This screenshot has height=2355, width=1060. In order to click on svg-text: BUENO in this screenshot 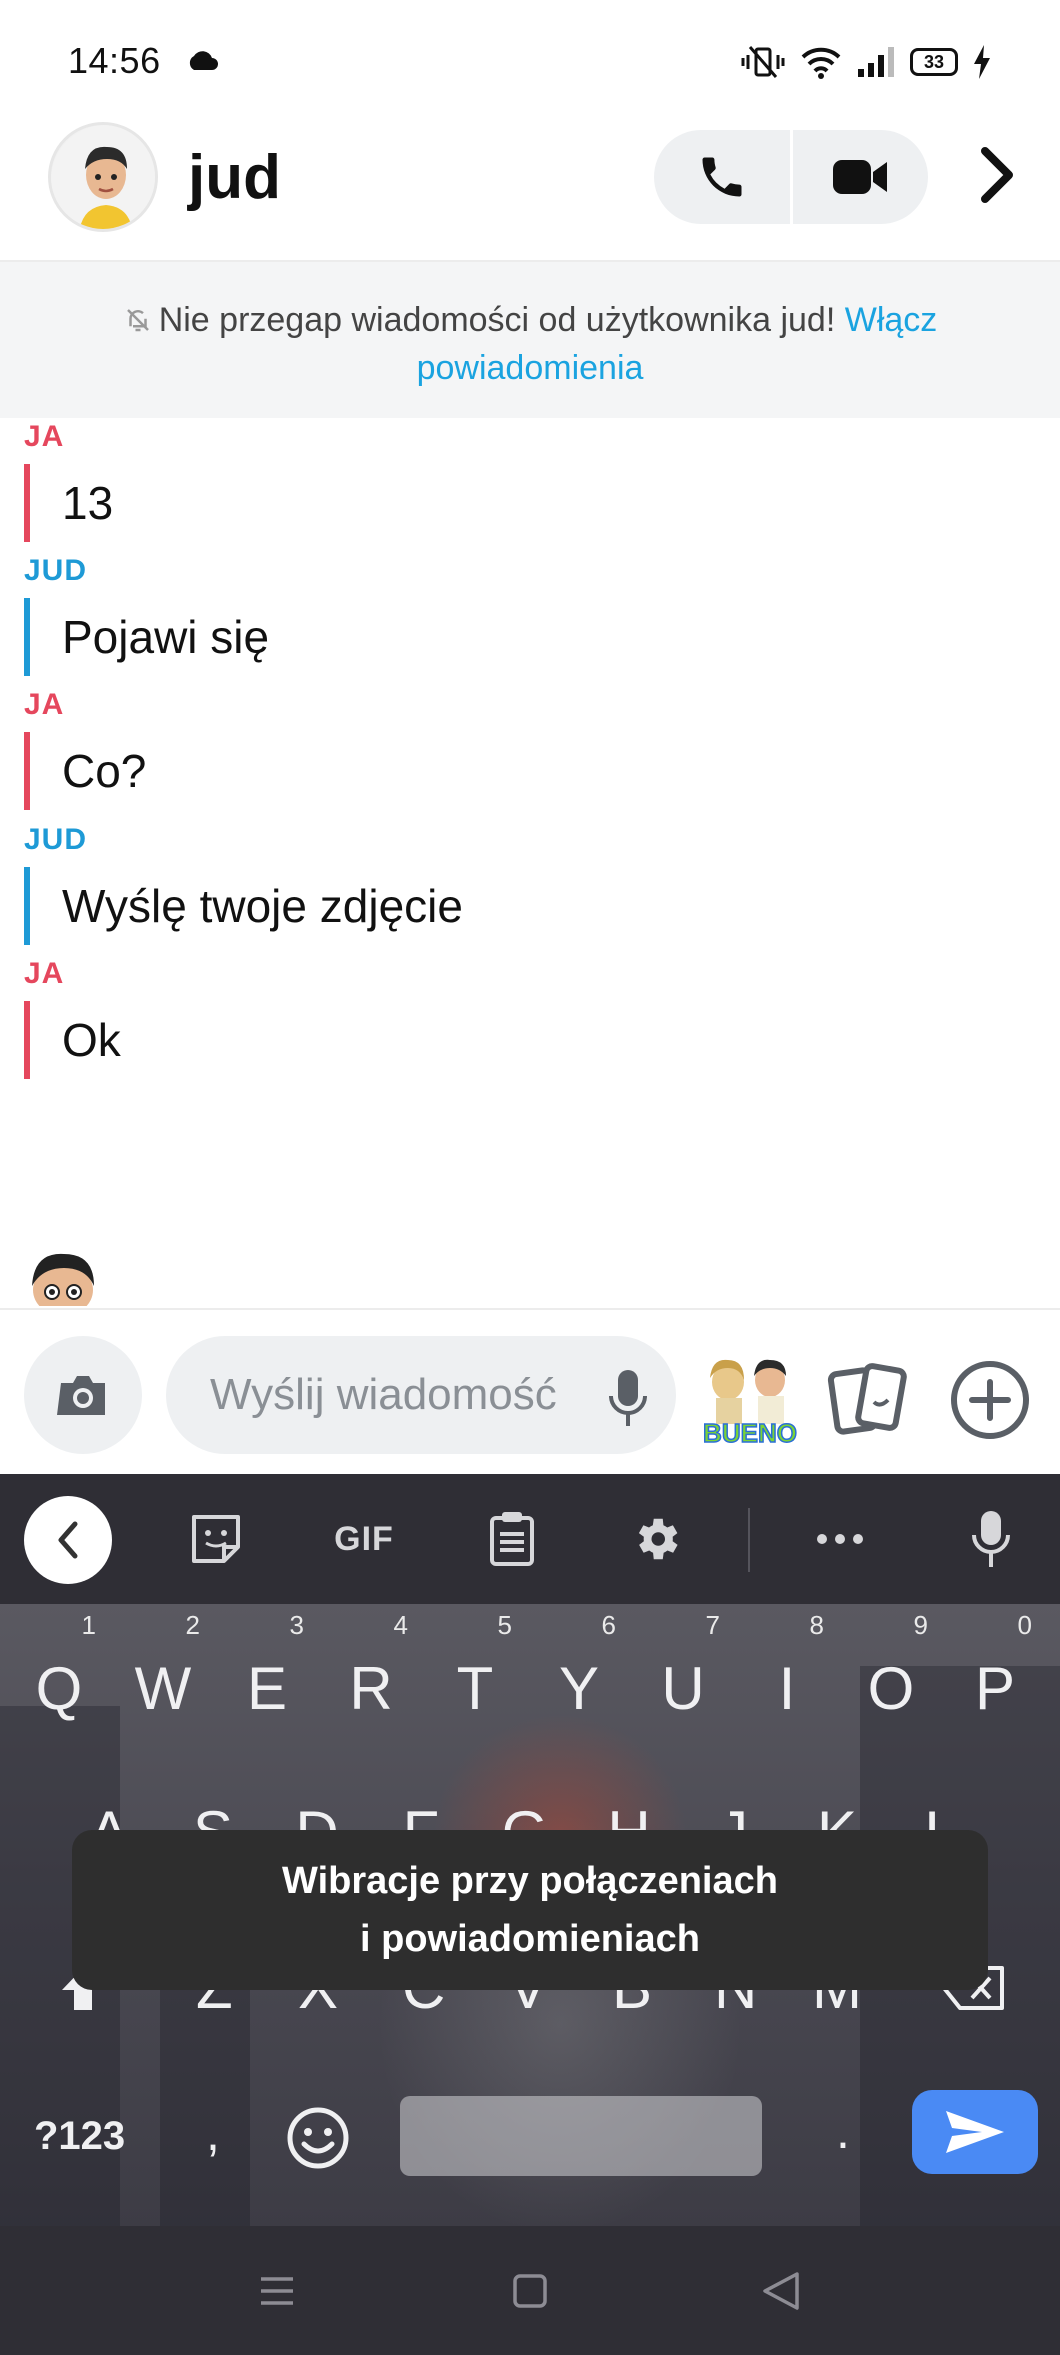, I will do `click(750, 1433)`.